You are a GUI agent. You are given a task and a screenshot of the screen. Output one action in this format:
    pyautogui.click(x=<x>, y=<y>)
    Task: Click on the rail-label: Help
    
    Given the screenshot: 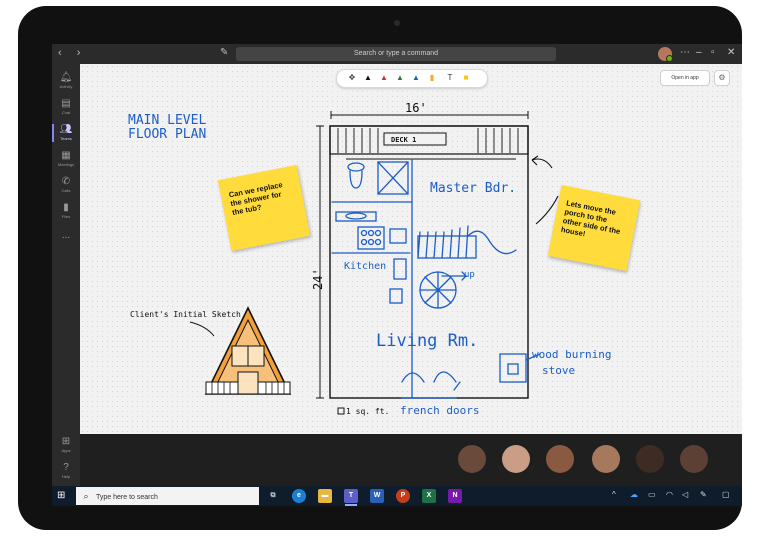 What is the action you would take?
    pyautogui.click(x=66, y=476)
    